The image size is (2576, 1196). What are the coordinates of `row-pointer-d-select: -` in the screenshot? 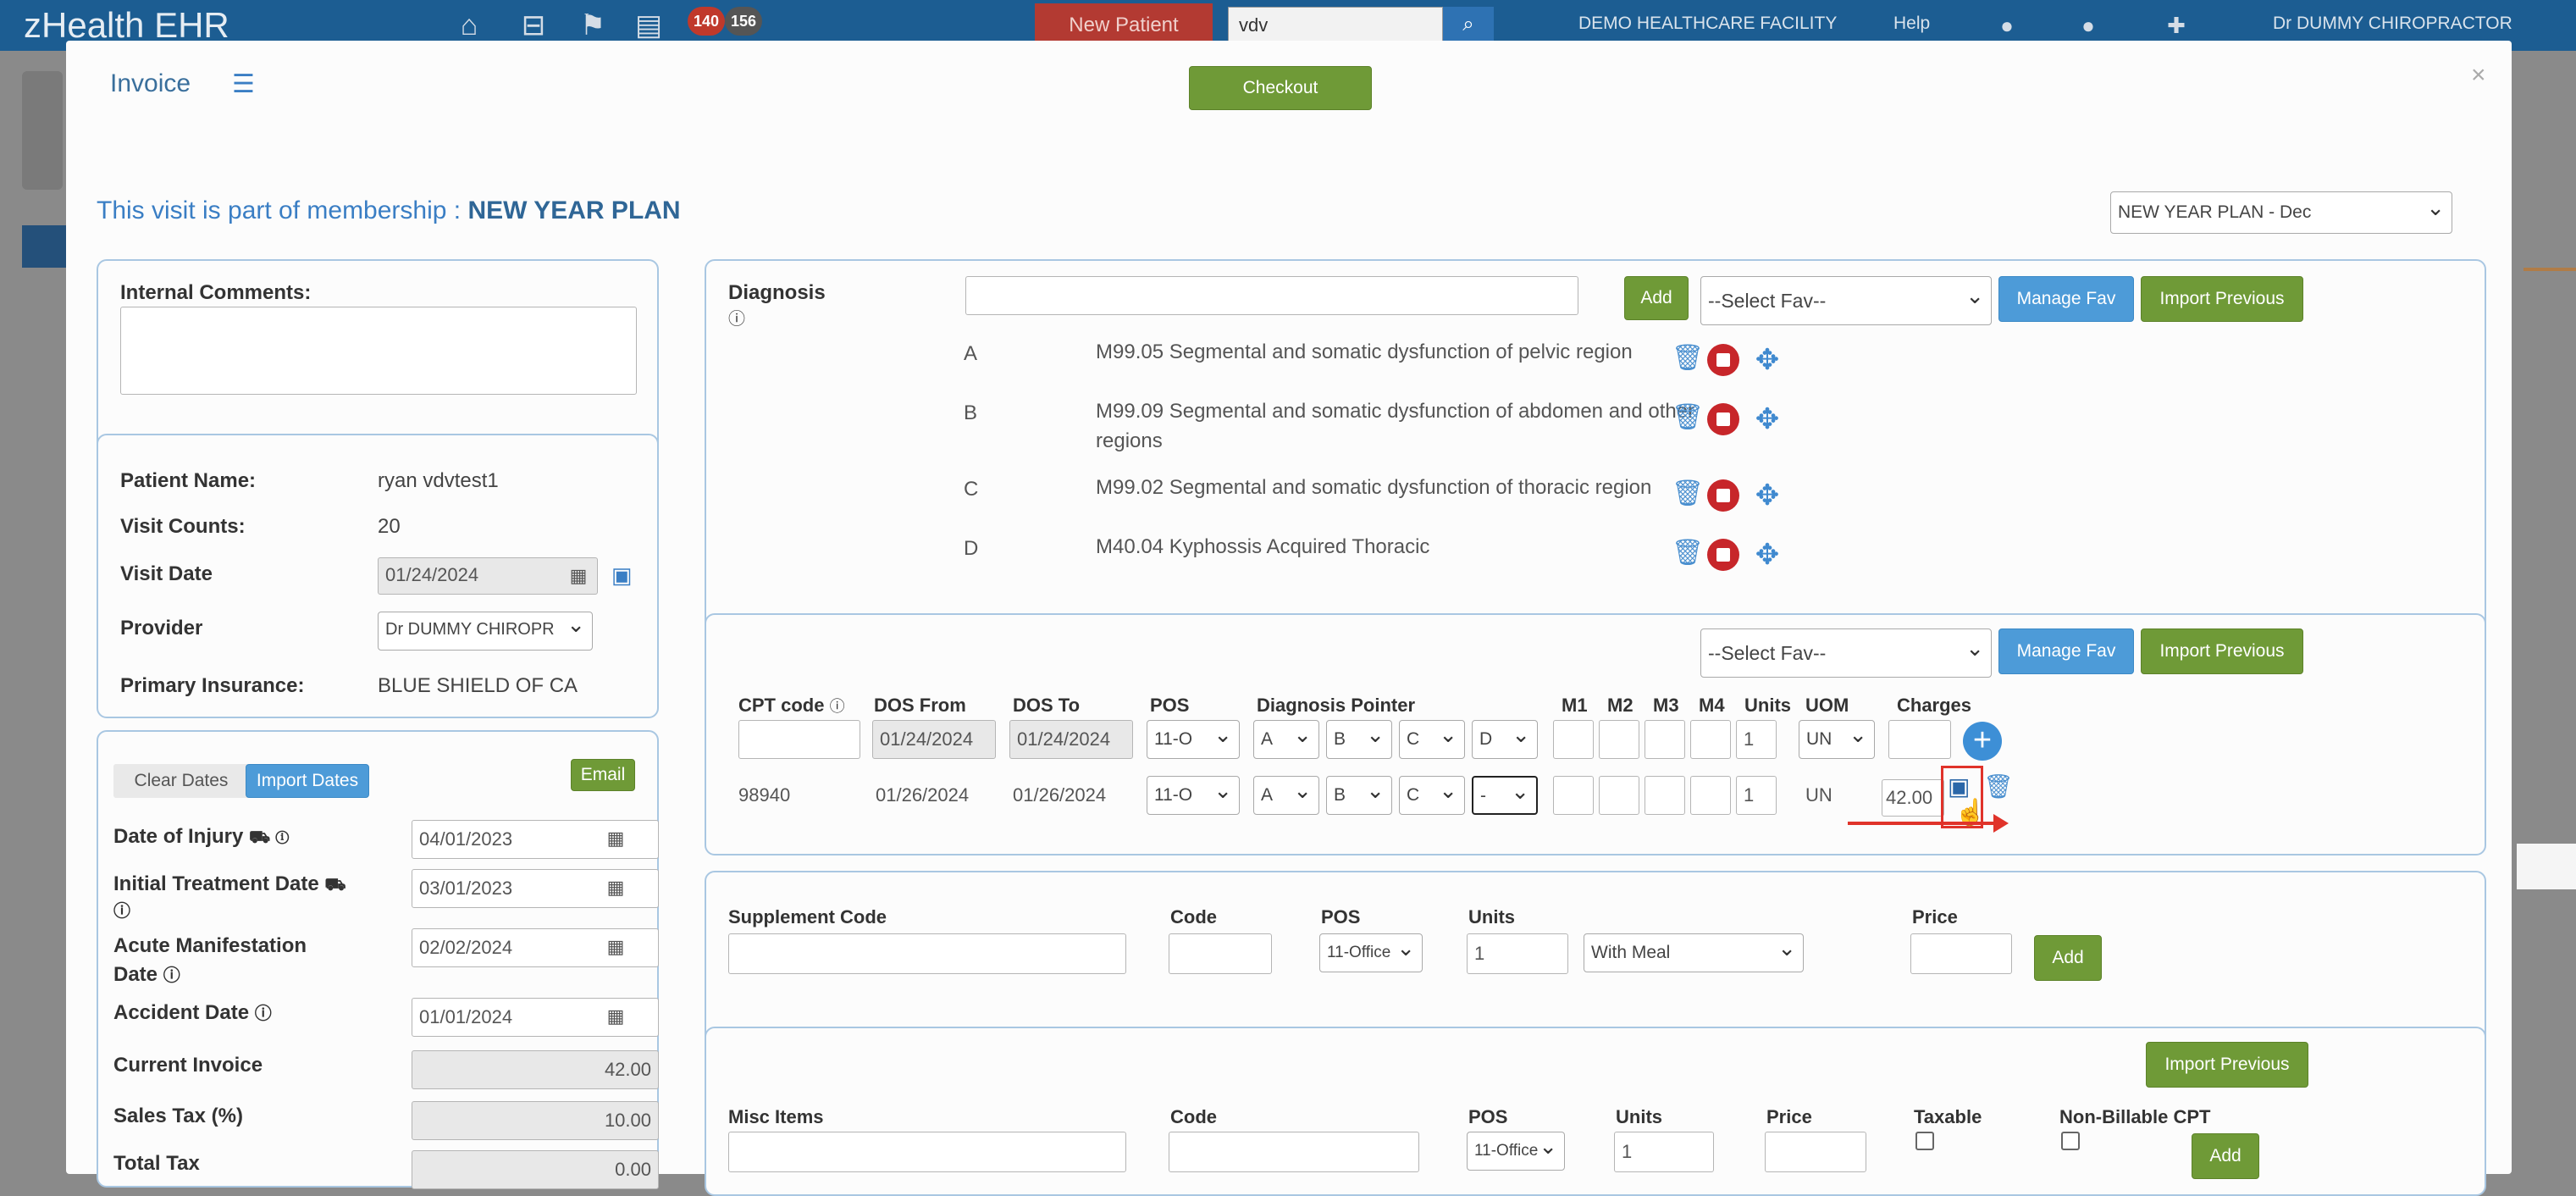 It's located at (1505, 795).